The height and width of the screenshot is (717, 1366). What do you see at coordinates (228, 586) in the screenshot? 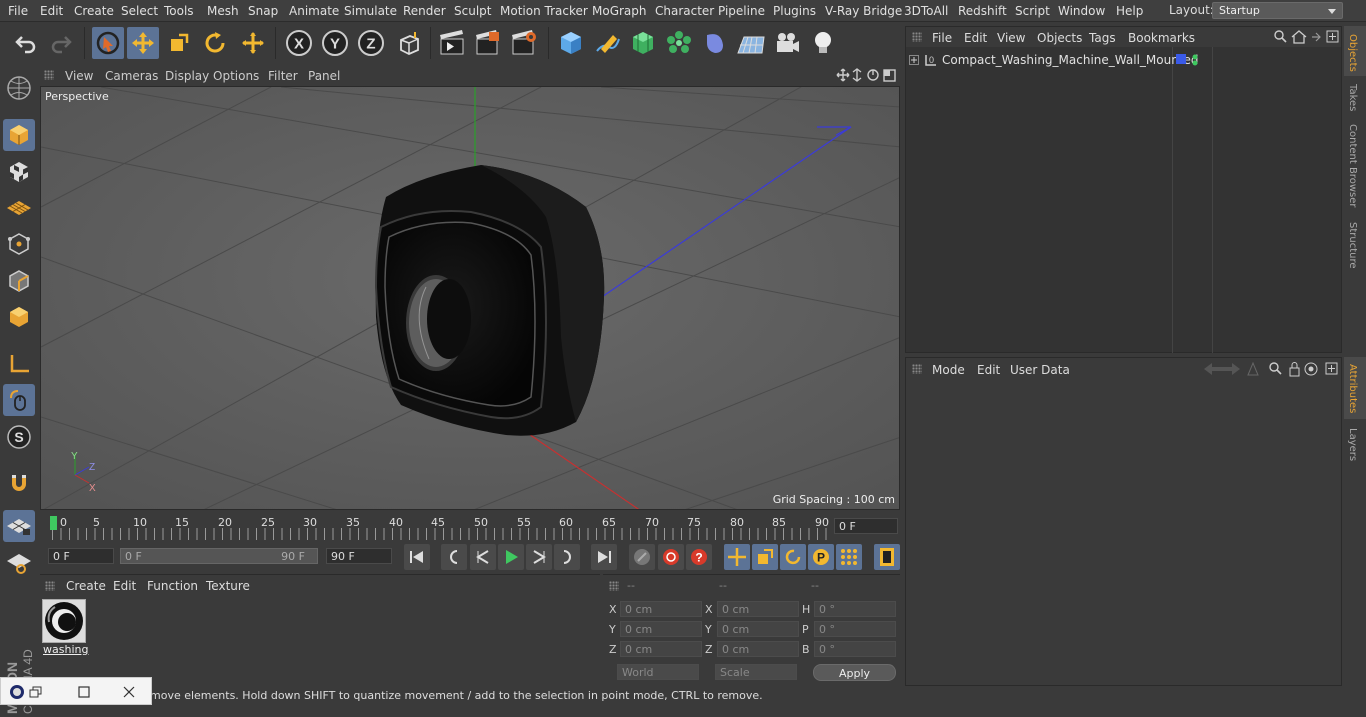
I see `material-menu-texture: Texture` at bounding box center [228, 586].